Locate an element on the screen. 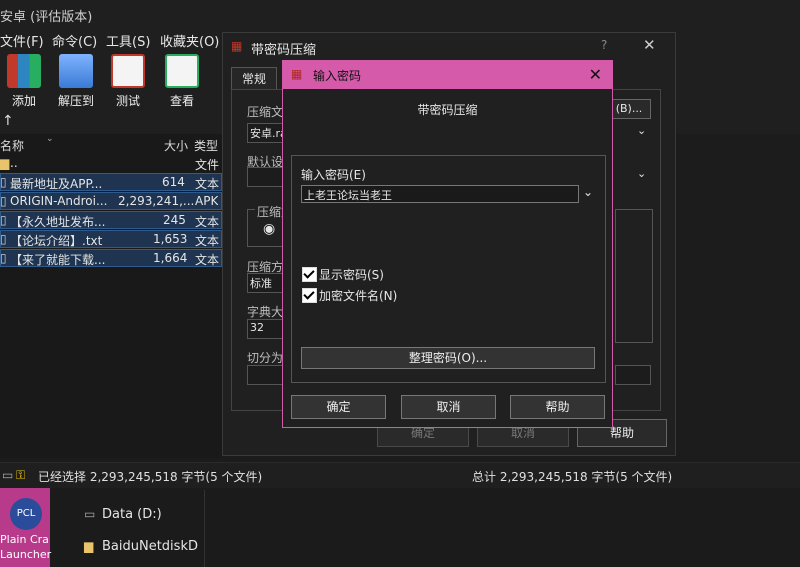 The height and width of the screenshot is (567, 800). explorer-background: ▭ Data (D:) ▆ BaiduNetdiskD is located at coordinates (400, 527).